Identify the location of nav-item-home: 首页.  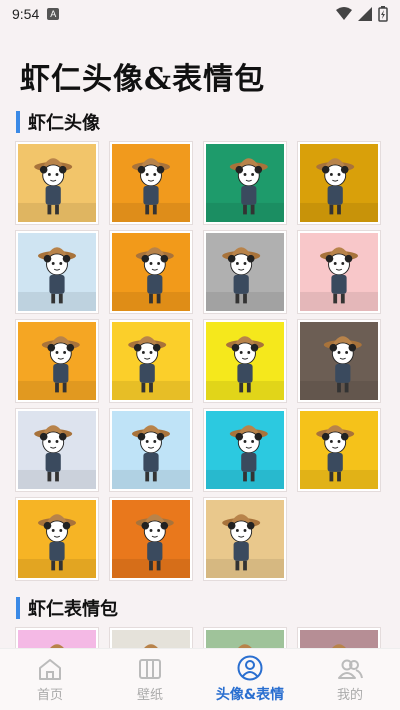
(50, 679).